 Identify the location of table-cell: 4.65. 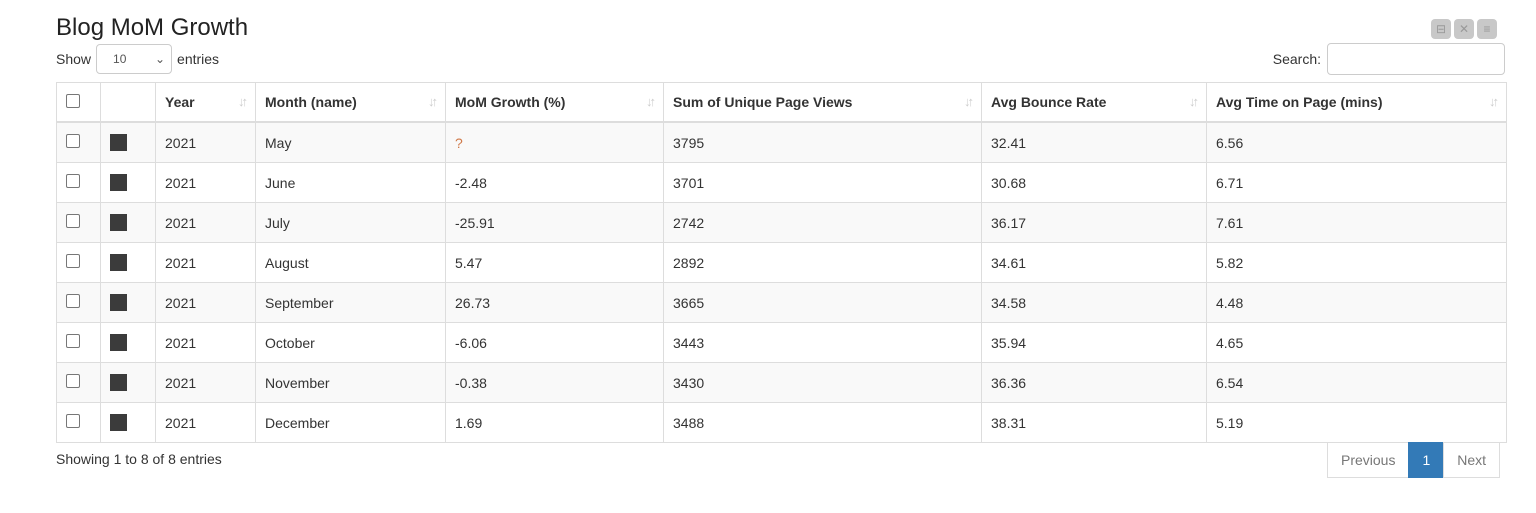
(1356, 342).